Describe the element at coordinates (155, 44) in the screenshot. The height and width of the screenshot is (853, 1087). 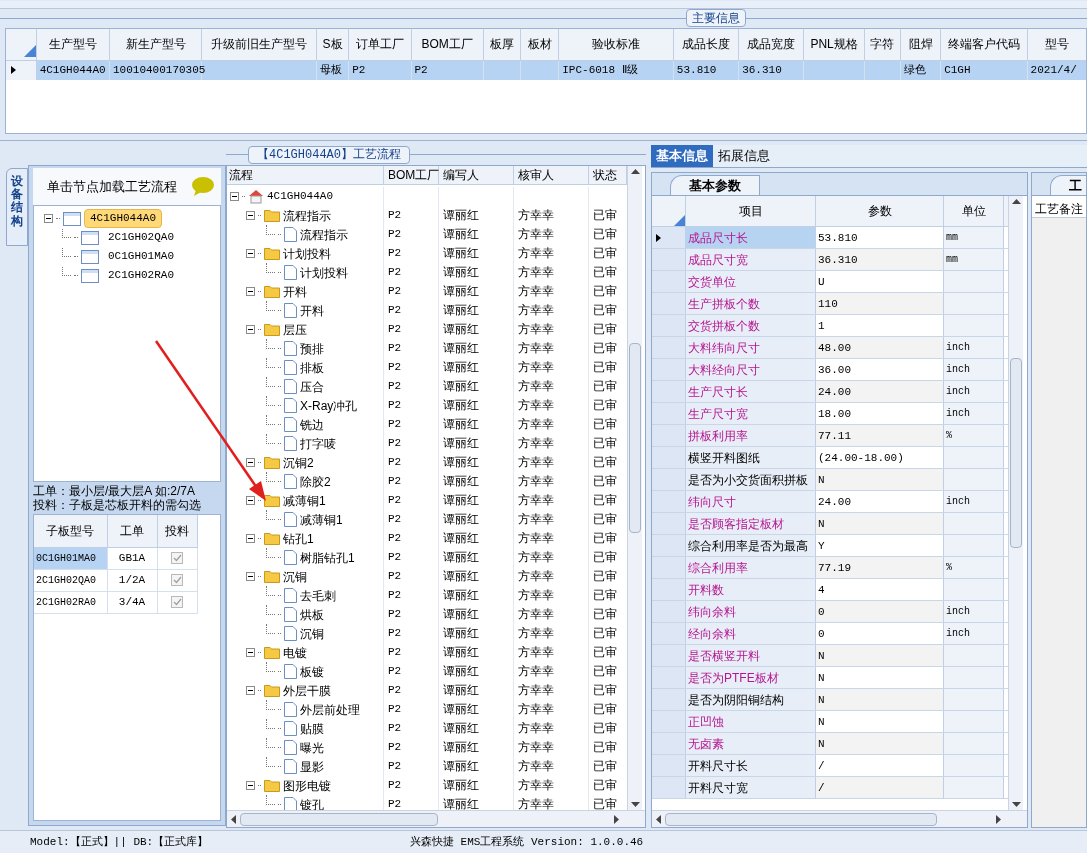
I see `column-header: 新生产型号` at that location.